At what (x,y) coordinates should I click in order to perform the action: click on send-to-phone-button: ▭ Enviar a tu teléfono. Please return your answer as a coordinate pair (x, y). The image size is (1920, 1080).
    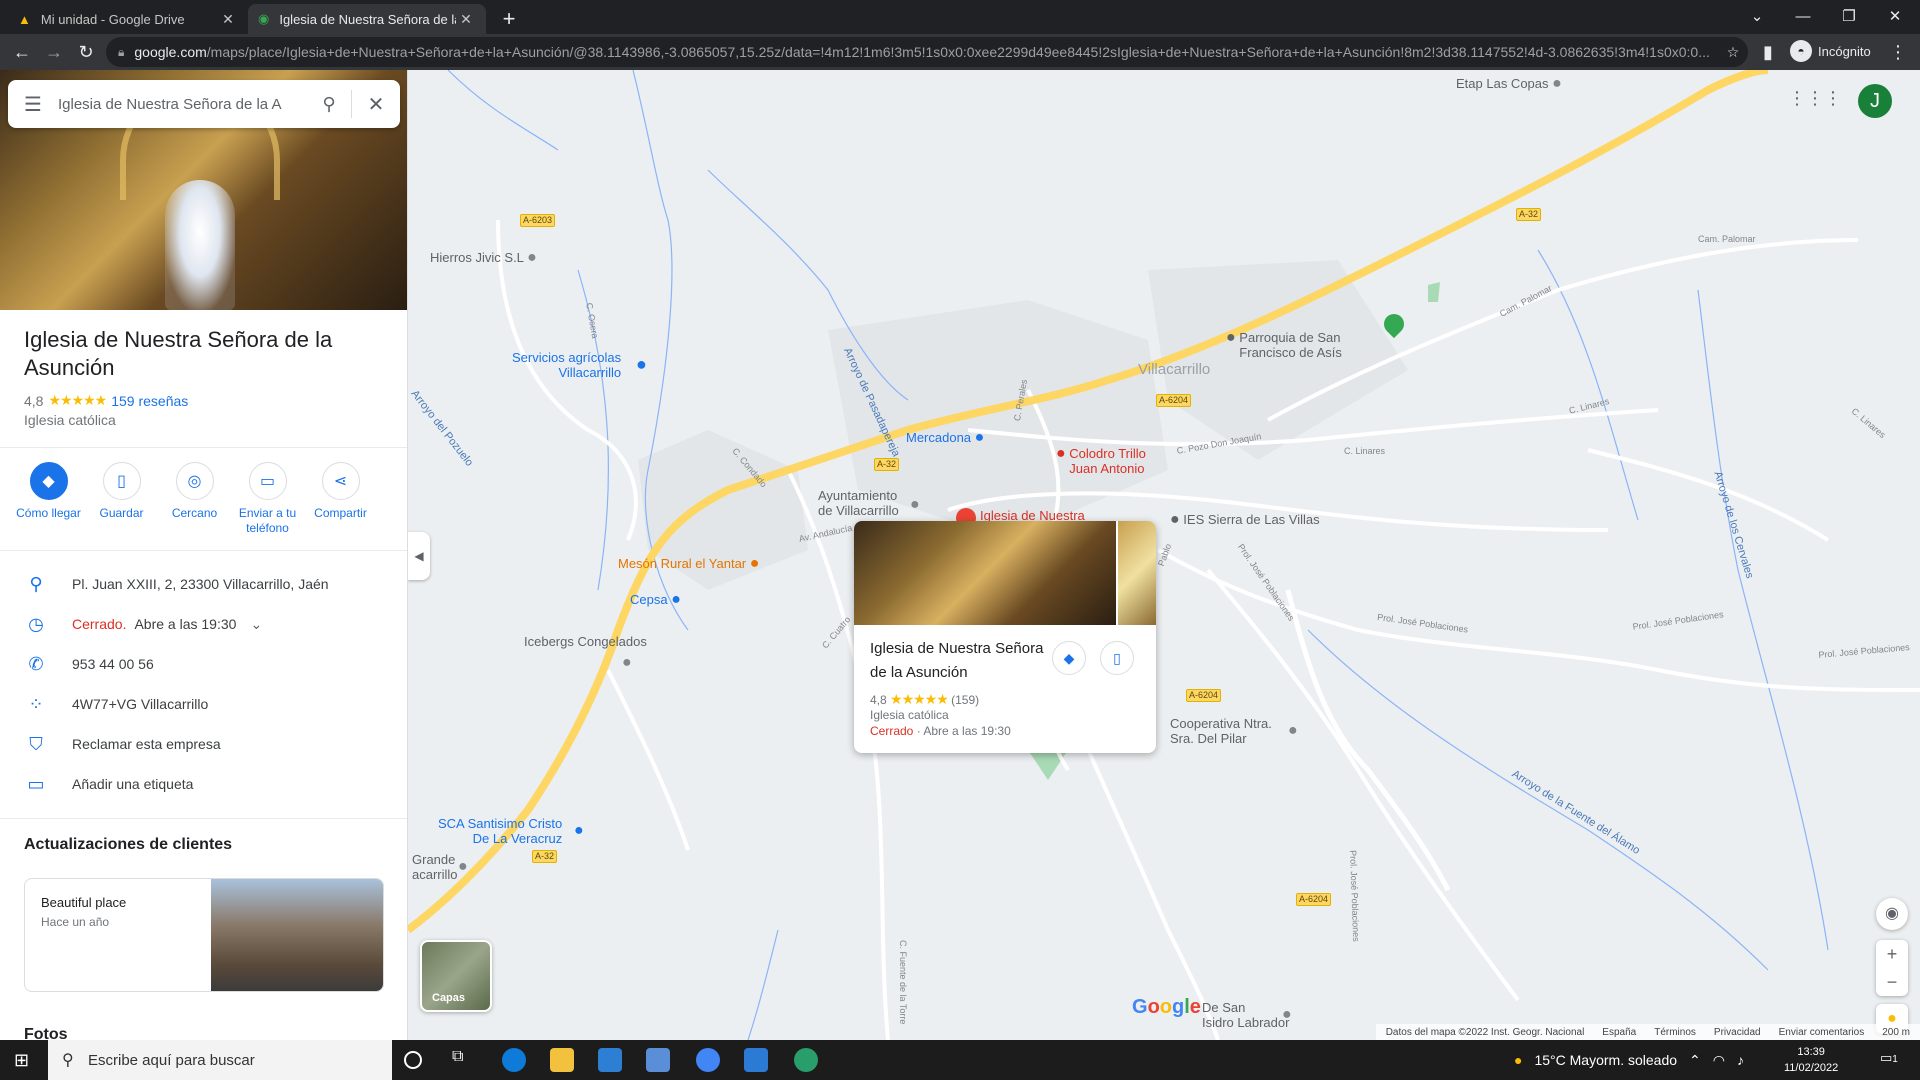
    Looking at the image, I should click on (267, 499).